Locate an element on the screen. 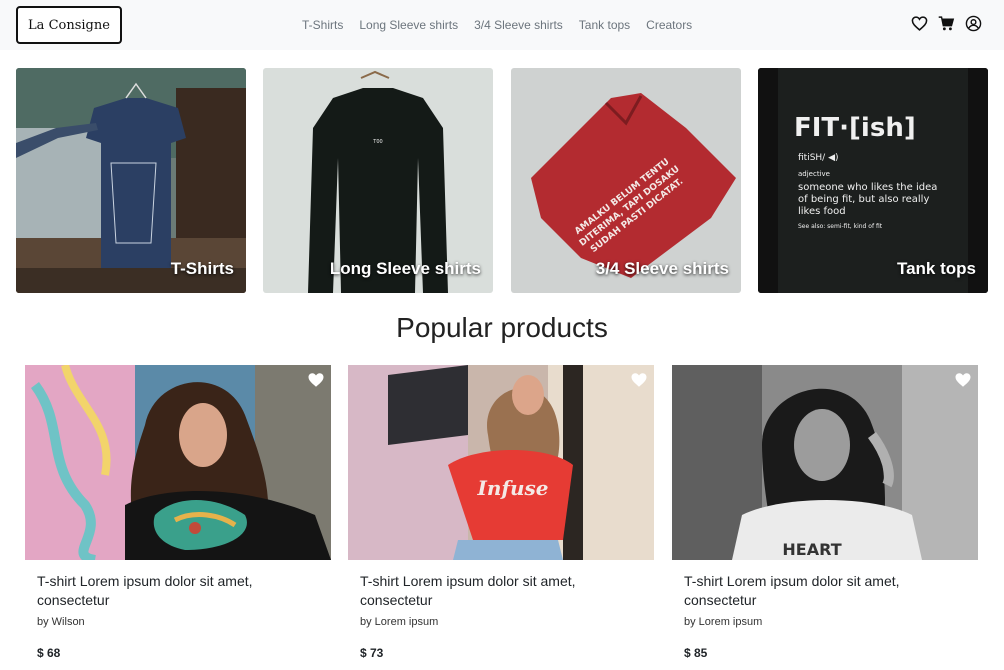  brand-logo: La Consigne is located at coordinates (69, 25).